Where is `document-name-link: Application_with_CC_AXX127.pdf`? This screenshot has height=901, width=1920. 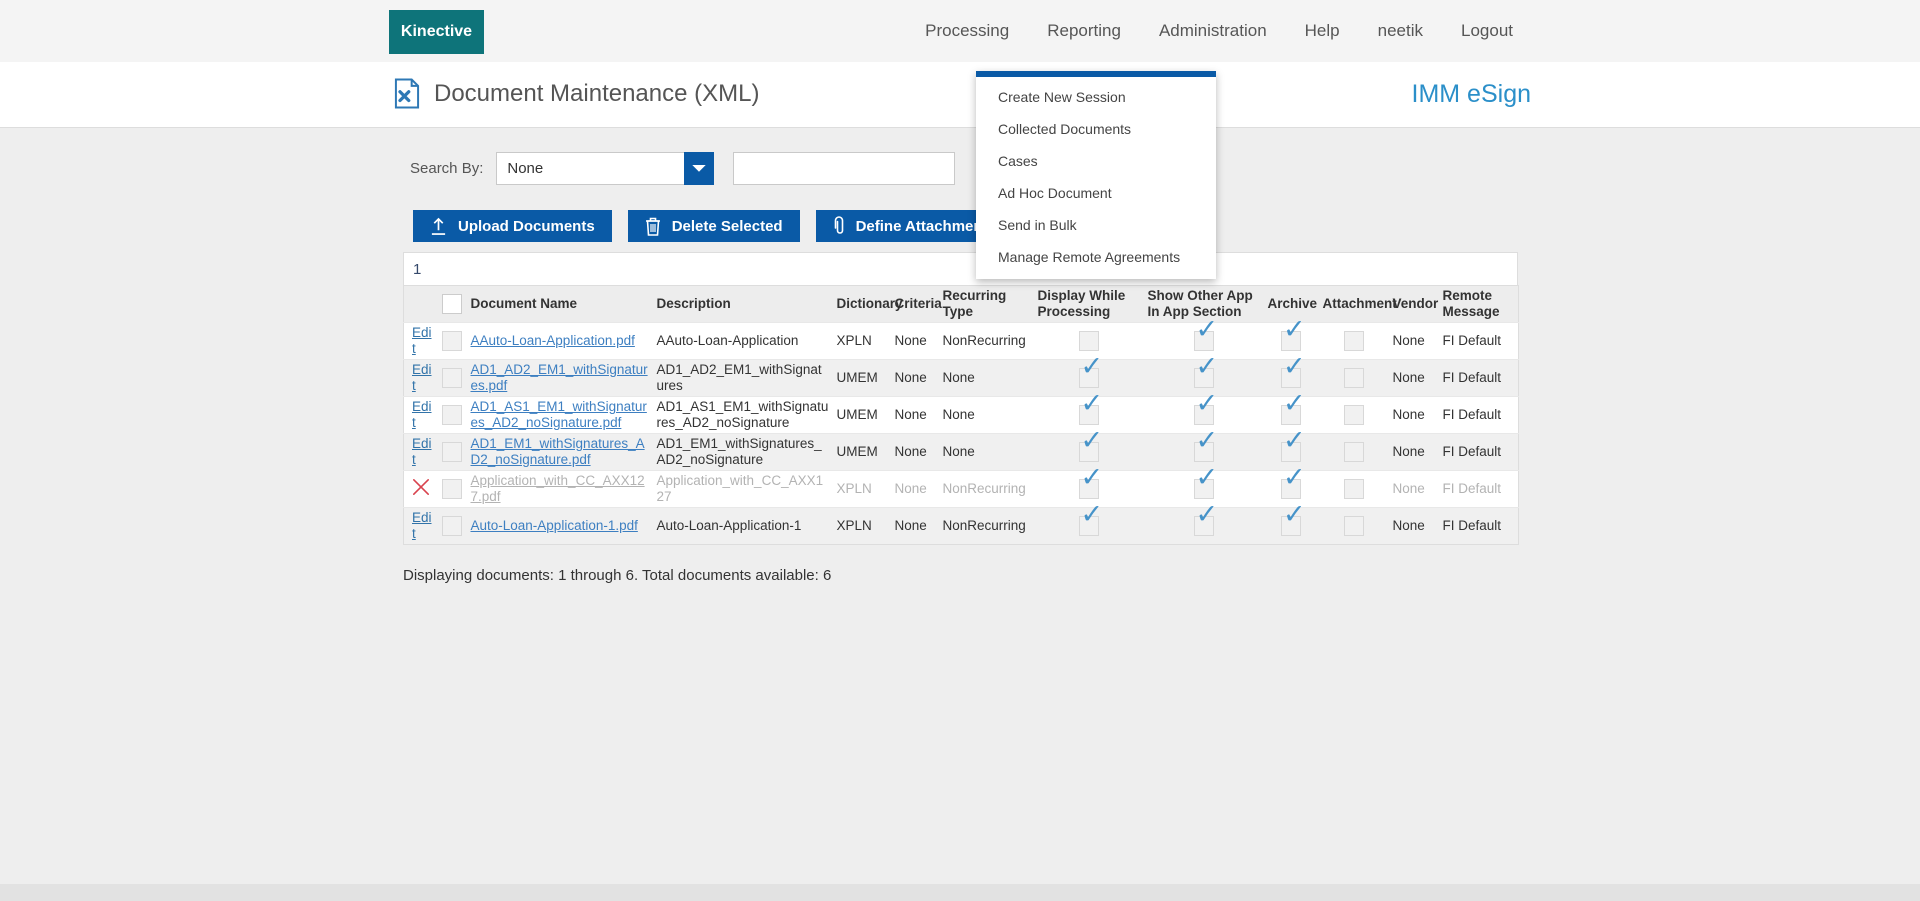
document-name-link: Application_with_CC_AXX127.pdf is located at coordinates (558, 488).